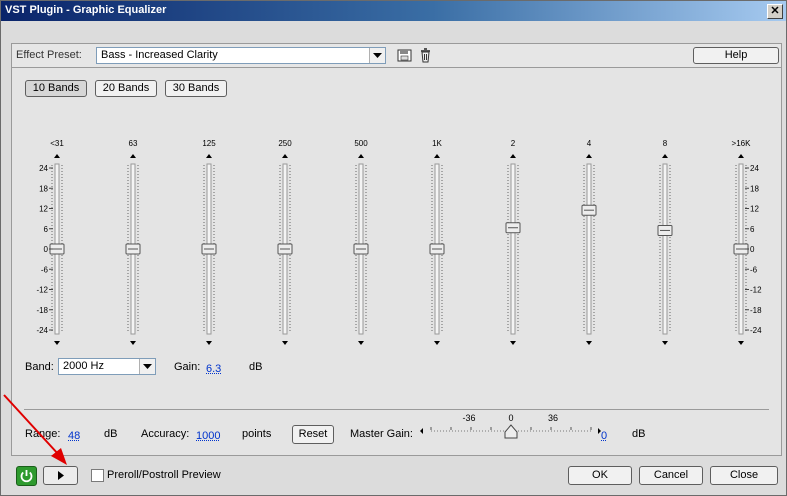 This screenshot has height=496, width=787. Describe the element at coordinates (165, 434) in the screenshot. I see `accuracy-label: Accuracy:` at that location.